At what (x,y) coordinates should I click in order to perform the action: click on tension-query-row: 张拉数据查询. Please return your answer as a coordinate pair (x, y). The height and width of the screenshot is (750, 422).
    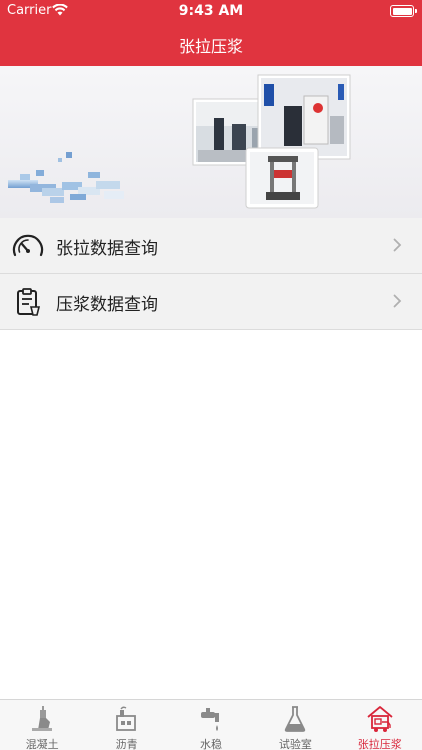
    Looking at the image, I should click on (211, 246).